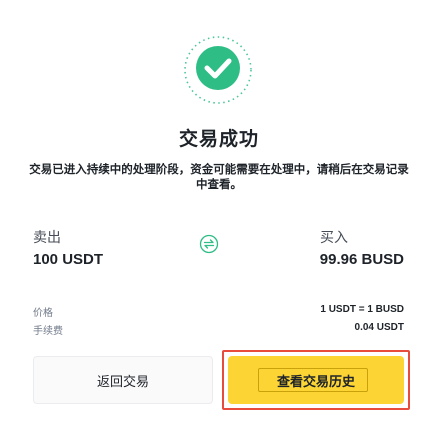 The width and height of the screenshot is (438, 437). What do you see at coordinates (316, 380) in the screenshot?
I see `view-trade-history-button: 查看交易历史` at bounding box center [316, 380].